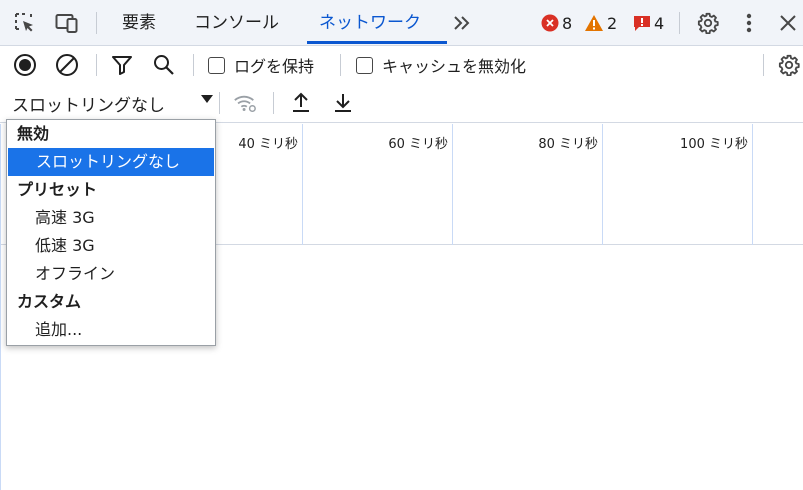 The height and width of the screenshot is (490, 803). Describe the element at coordinates (454, 66) in the screenshot. I see `disable-cache-label: キャッシュを無効化` at that location.